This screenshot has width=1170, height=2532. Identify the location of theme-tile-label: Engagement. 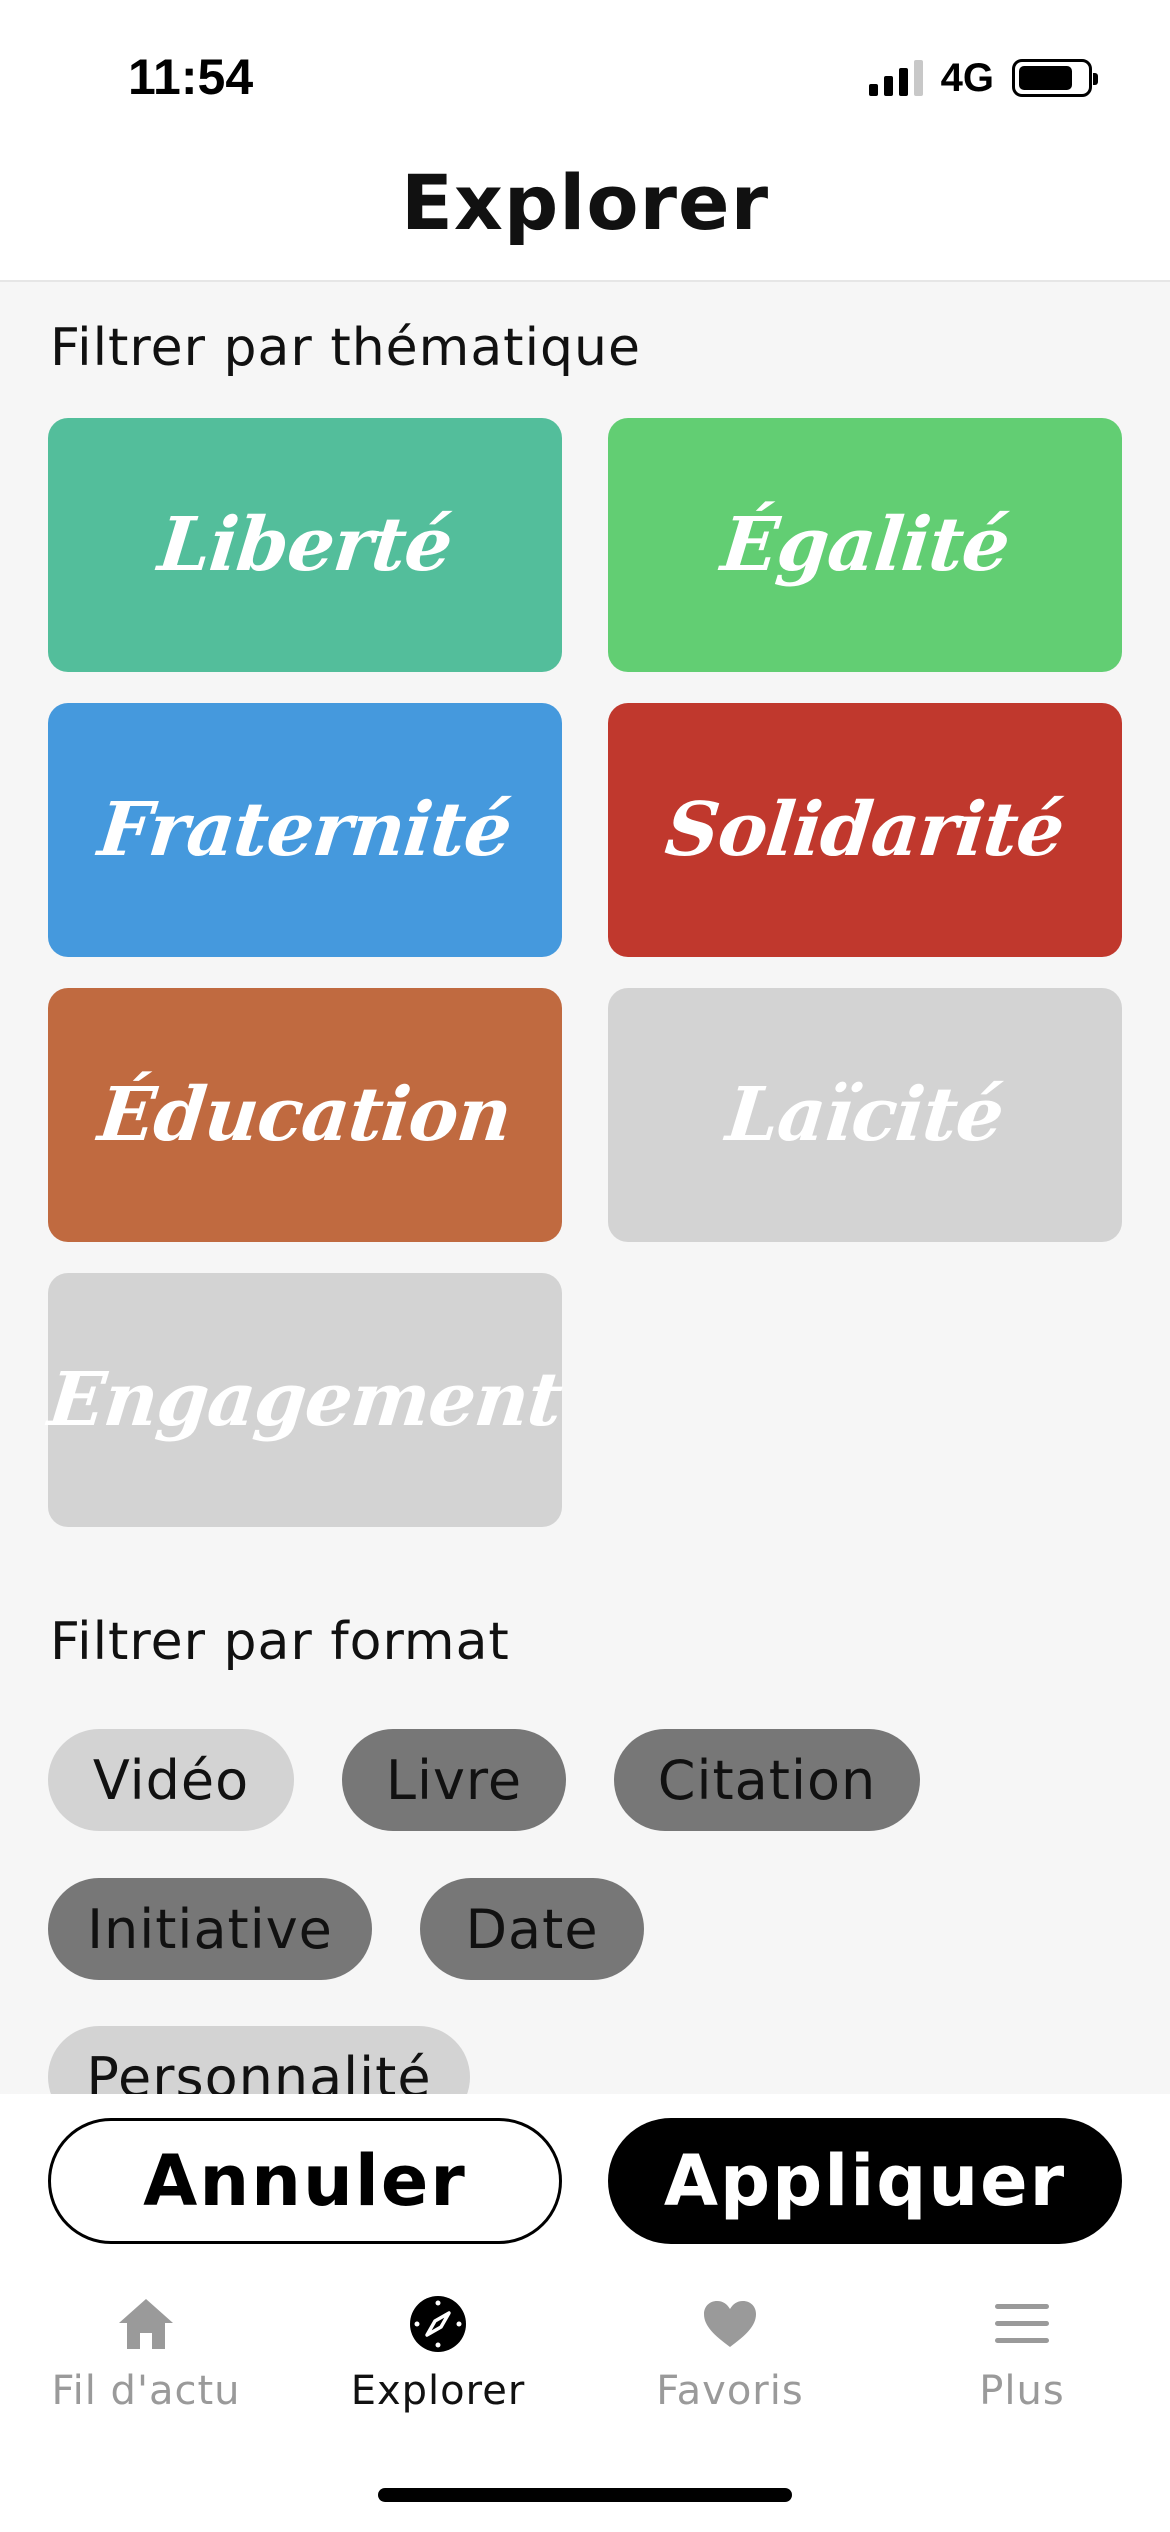
(305, 1400).